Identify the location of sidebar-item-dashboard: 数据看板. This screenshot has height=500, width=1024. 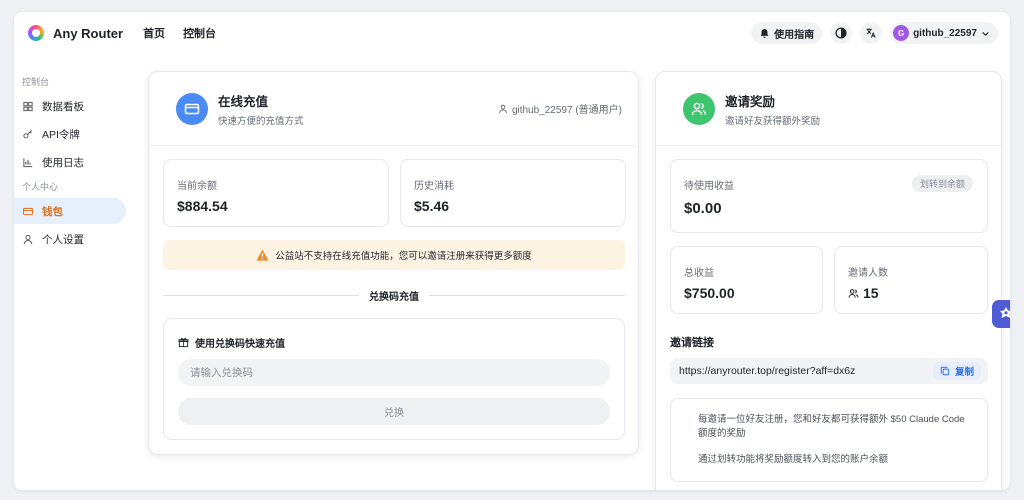
(74, 106).